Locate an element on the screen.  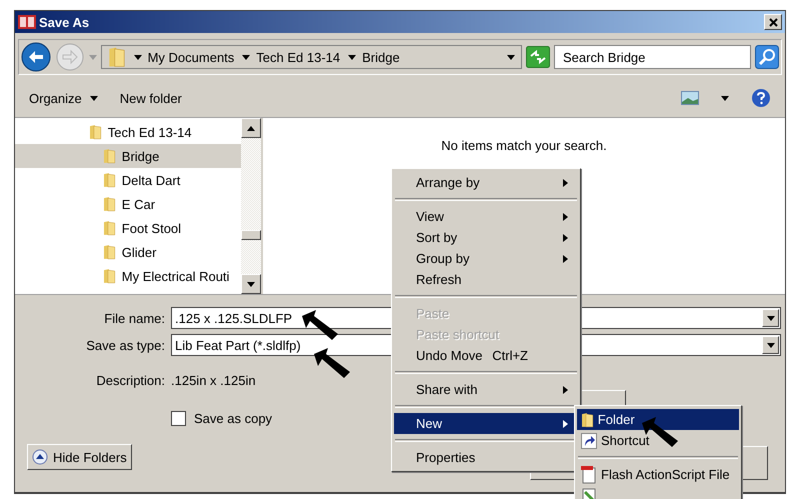
description-label: Description: is located at coordinates (130, 380).